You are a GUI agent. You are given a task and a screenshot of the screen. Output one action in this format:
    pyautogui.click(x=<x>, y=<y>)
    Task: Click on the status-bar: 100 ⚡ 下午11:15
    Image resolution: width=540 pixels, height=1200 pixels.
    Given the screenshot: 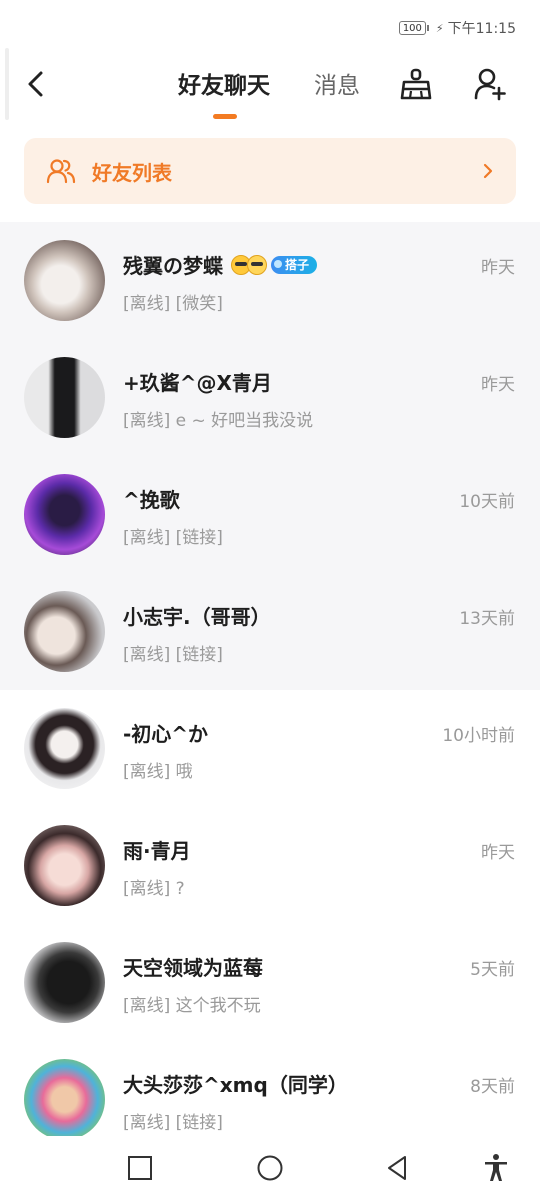 What is the action you would take?
    pyautogui.click(x=270, y=28)
    